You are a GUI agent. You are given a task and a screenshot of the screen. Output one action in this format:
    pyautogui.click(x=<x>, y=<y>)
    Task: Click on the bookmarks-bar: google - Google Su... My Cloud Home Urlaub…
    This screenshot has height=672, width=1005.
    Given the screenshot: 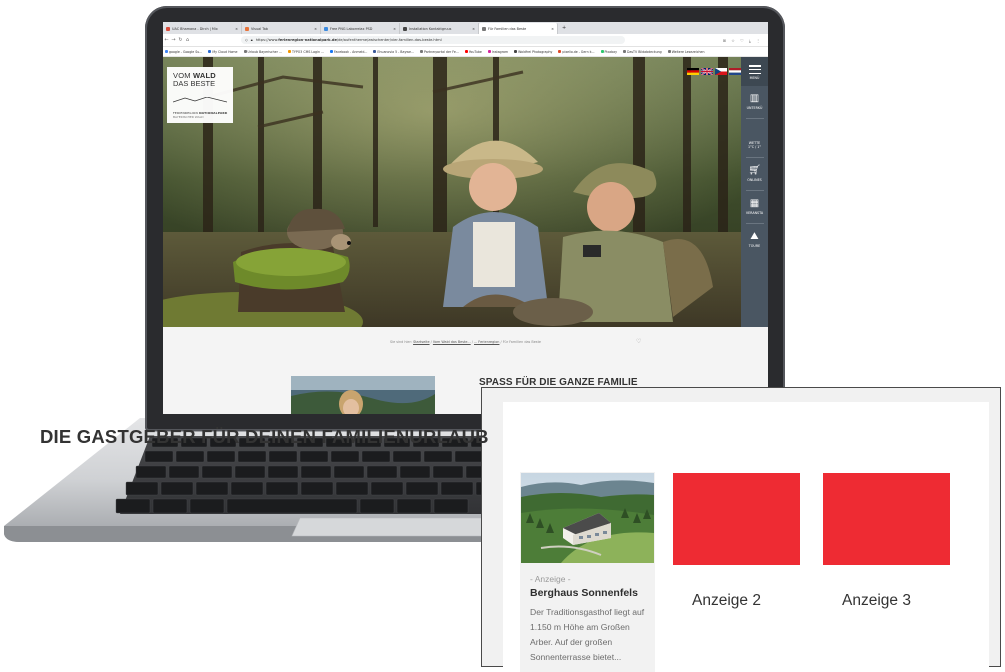 What is the action you would take?
    pyautogui.click(x=465, y=52)
    